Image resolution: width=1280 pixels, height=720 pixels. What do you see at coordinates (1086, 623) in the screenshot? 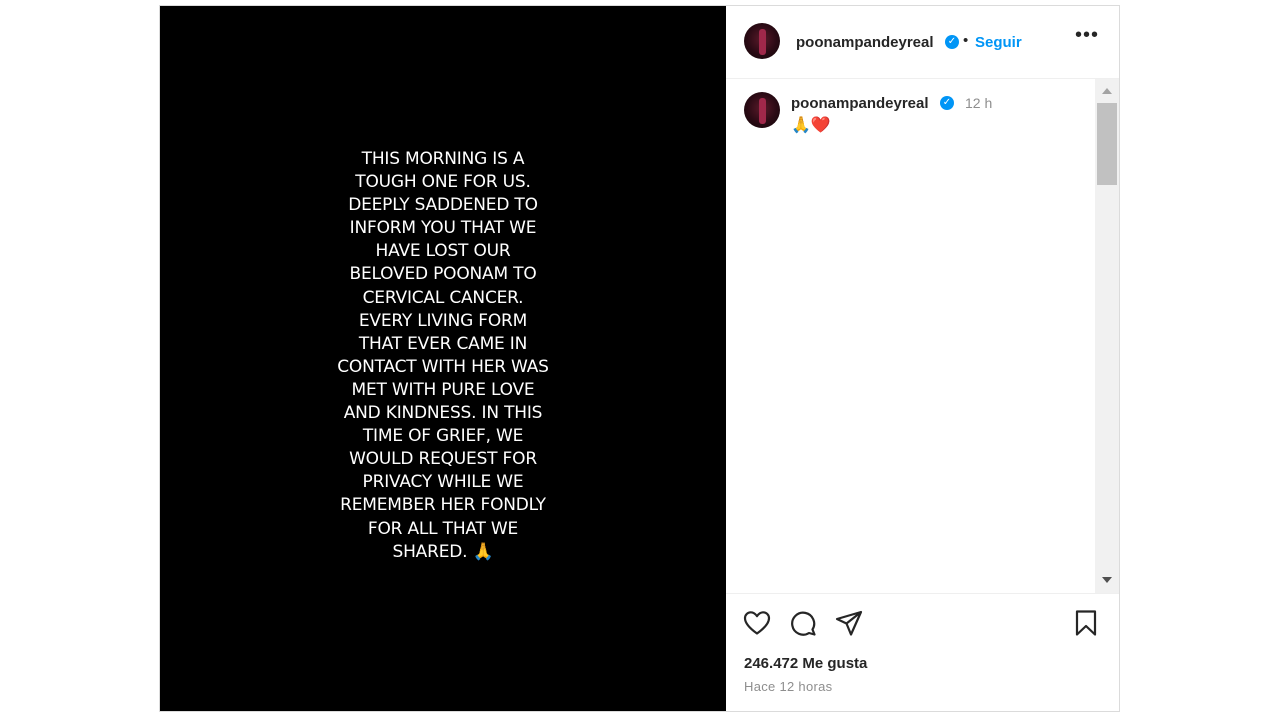
I see `bookmark-icon` at bounding box center [1086, 623].